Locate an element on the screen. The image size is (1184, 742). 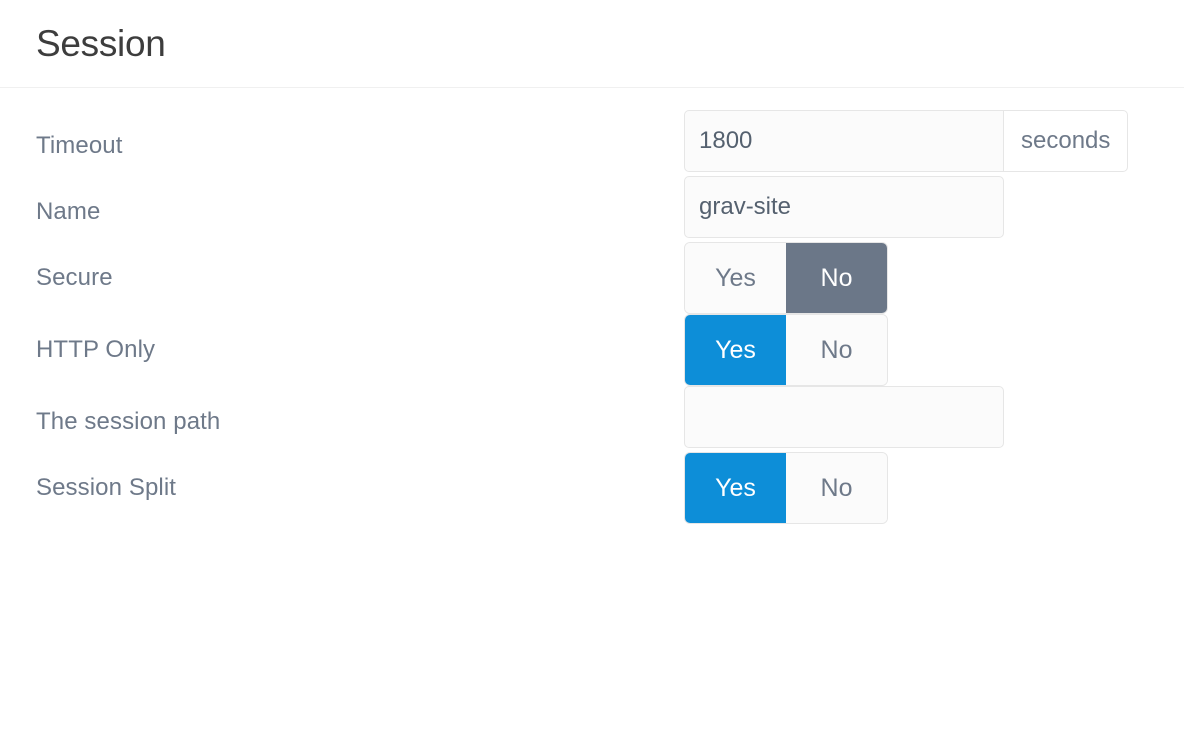
timeout-input is located at coordinates (844, 141).